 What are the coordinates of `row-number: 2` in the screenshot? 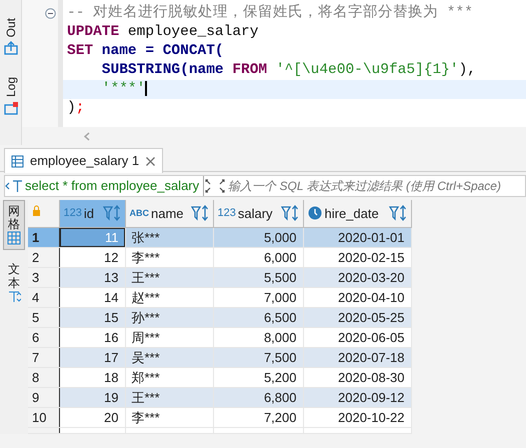 It's located at (43, 257).